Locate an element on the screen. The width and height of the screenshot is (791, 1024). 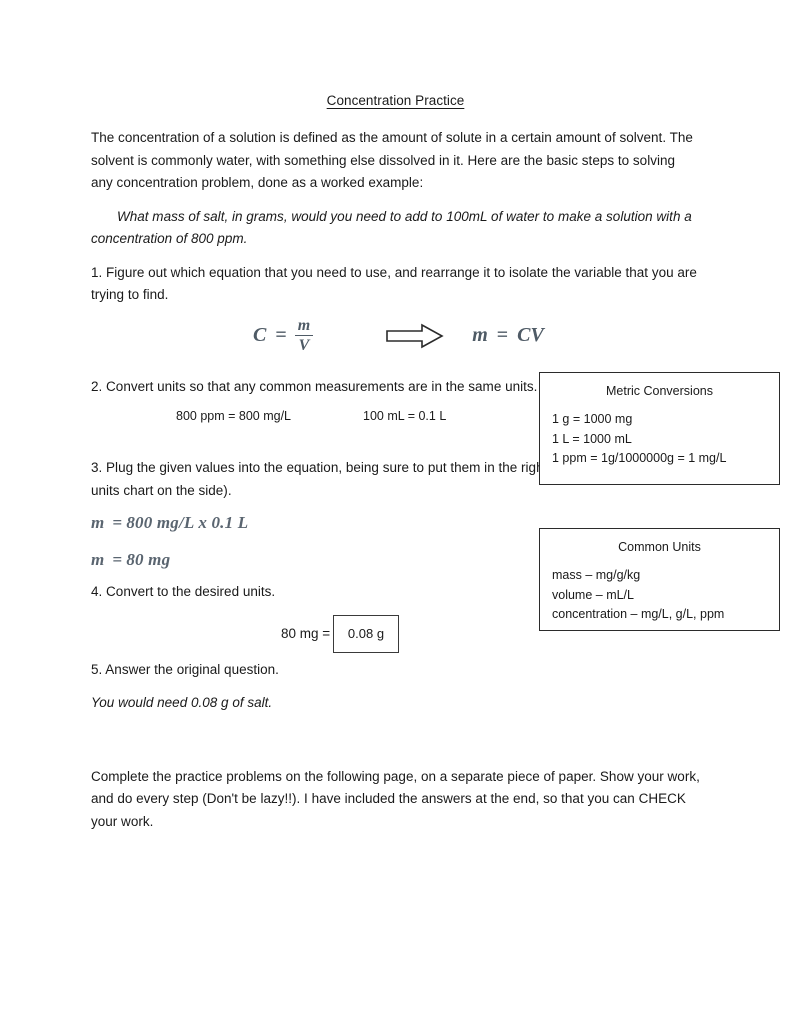
work-line-2-equals: = is located at coordinates (117, 559).